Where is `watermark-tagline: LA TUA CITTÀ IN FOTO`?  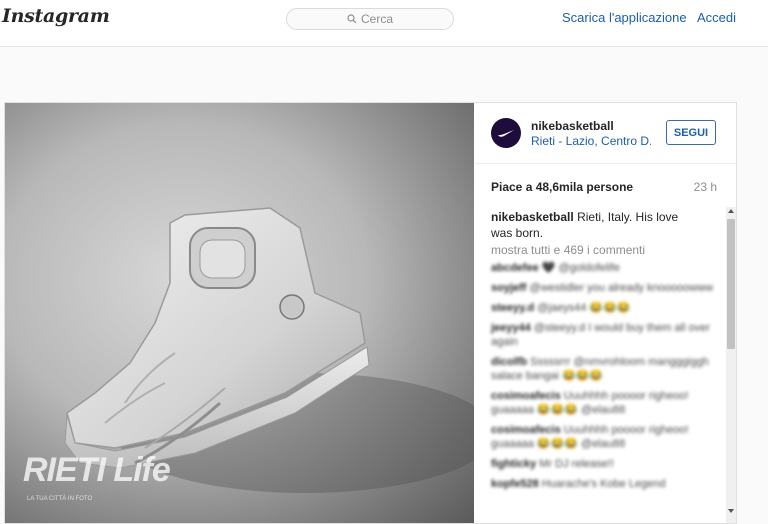
watermark-tagline: LA TUA CITTÀ IN FOTO is located at coordinates (60, 499).